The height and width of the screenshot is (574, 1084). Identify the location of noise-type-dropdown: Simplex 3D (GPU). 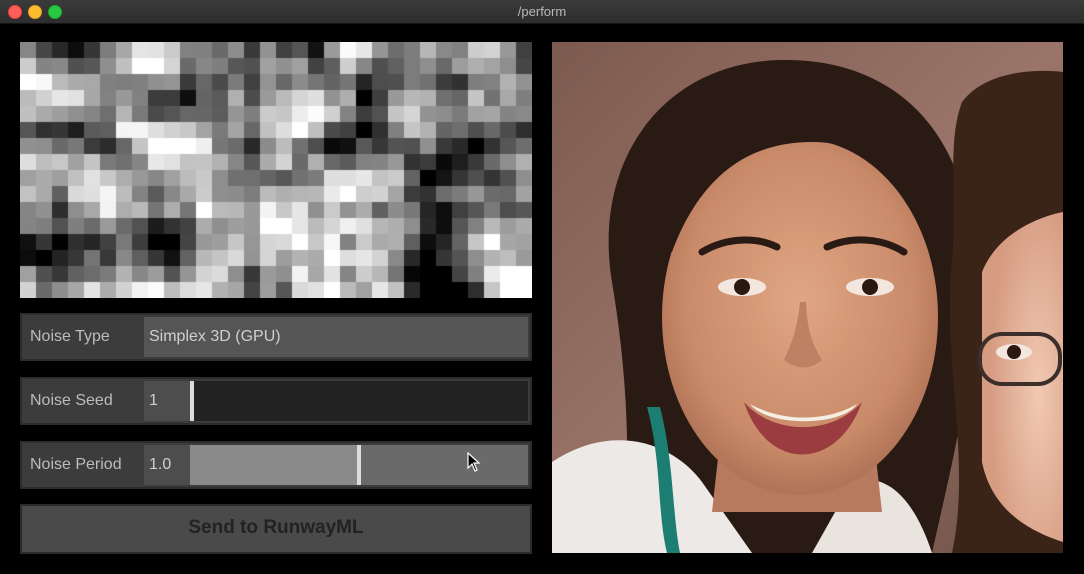
(336, 337).